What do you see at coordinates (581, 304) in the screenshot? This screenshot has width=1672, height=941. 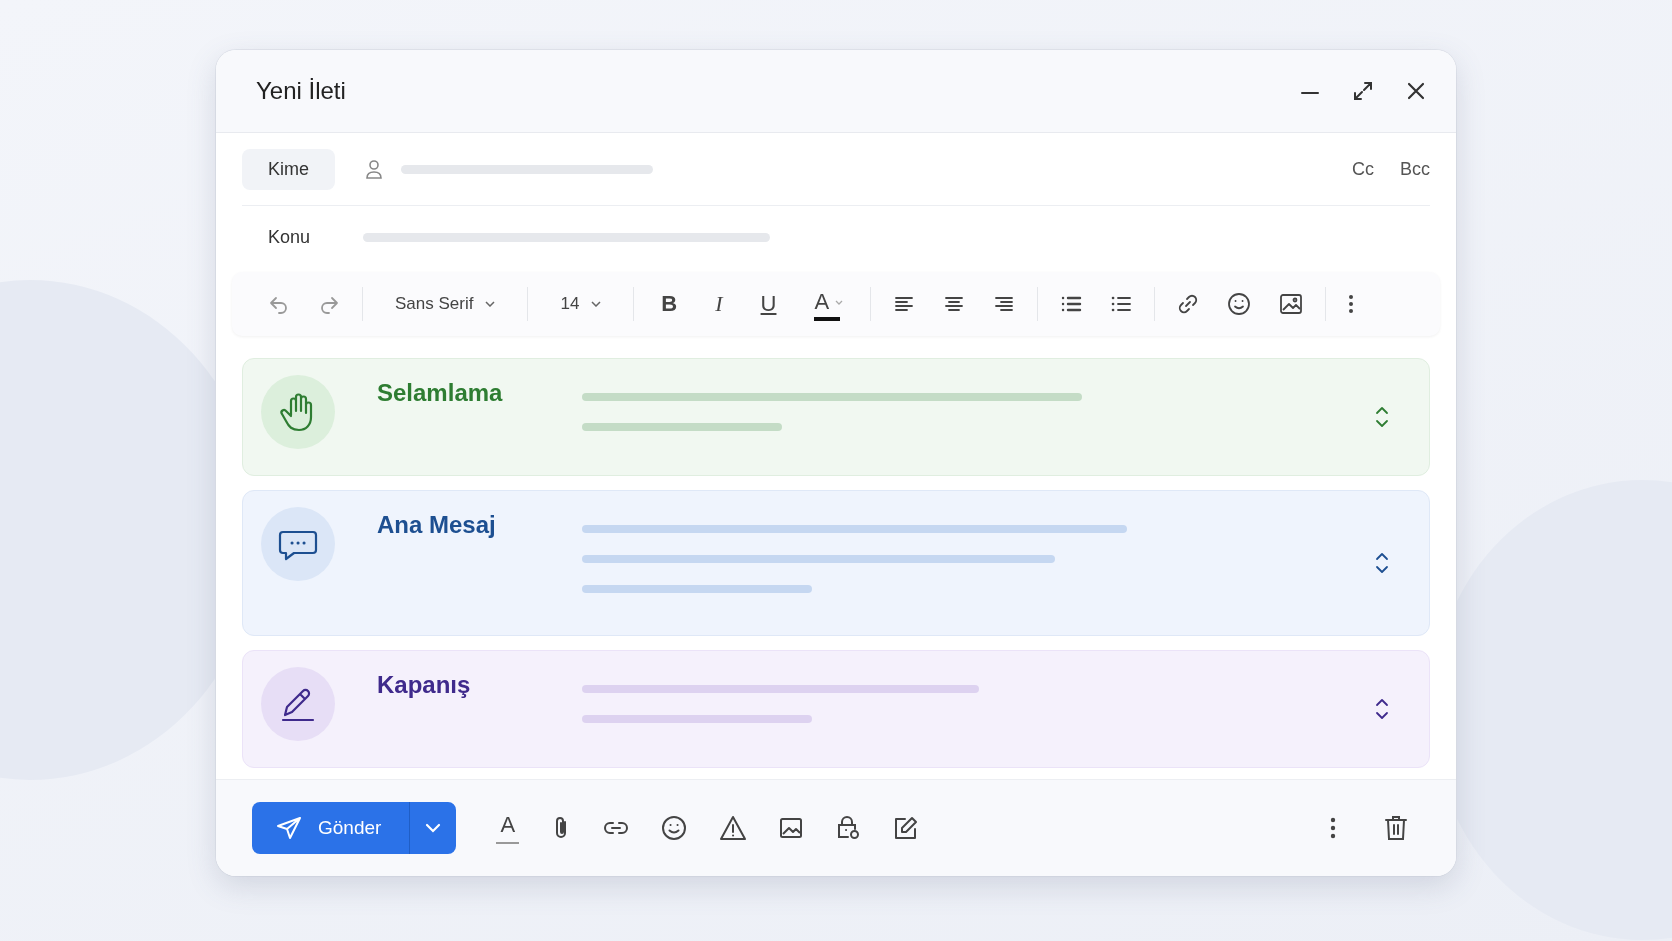 I see `size-dropdown: 14` at bounding box center [581, 304].